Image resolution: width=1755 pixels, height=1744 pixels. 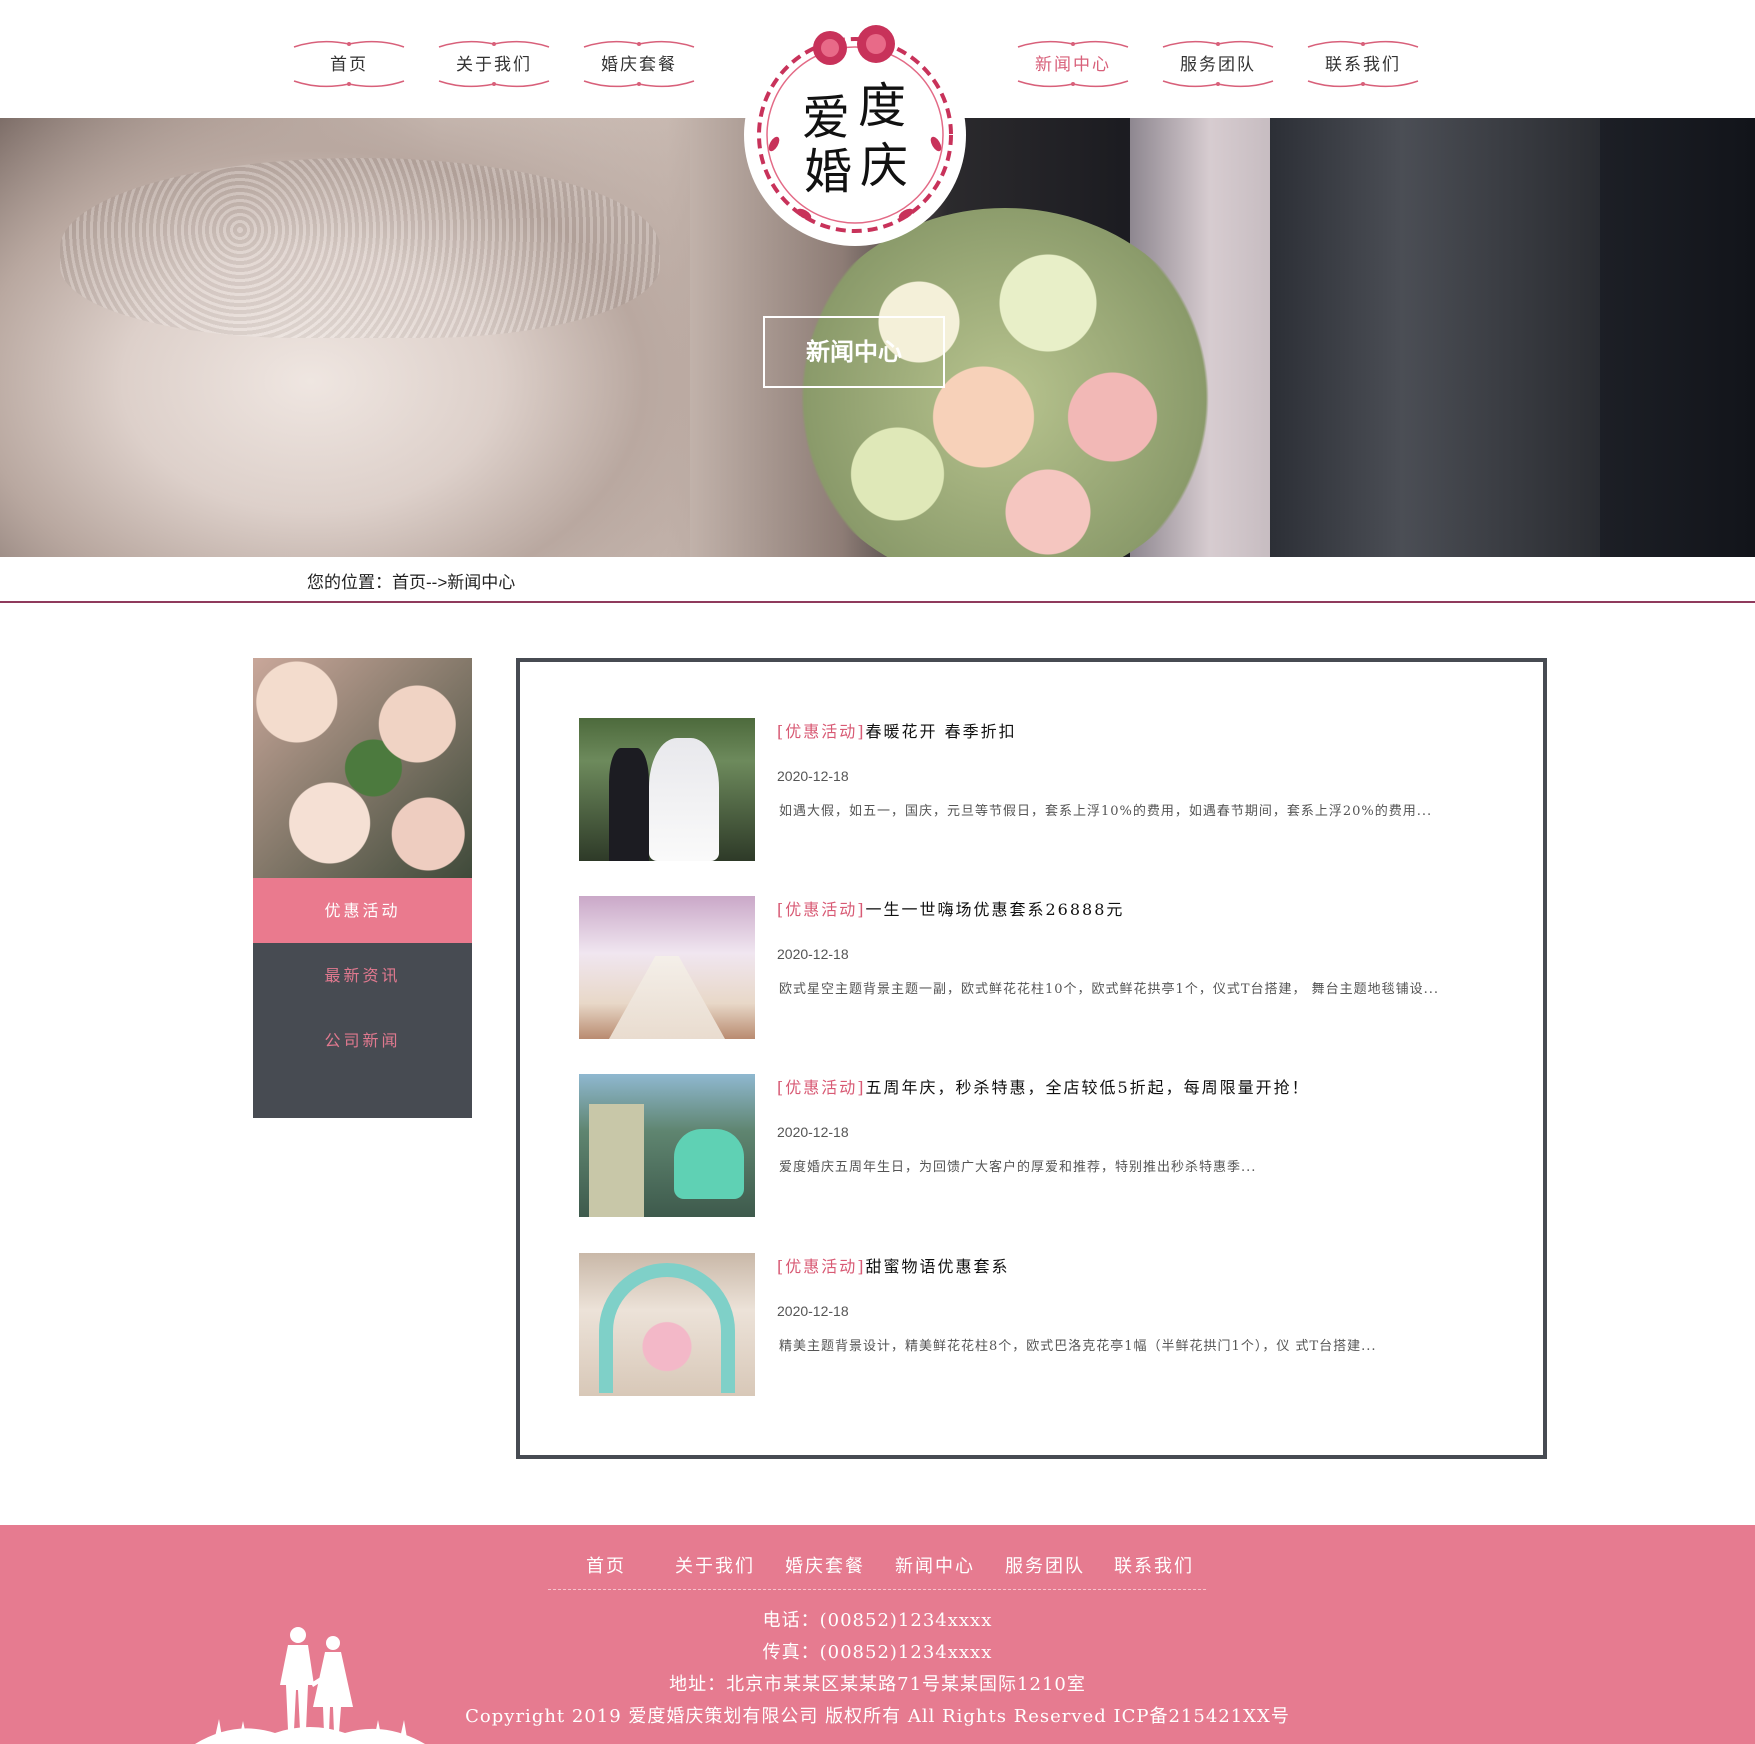 What do you see at coordinates (360, 248) in the screenshot?
I see `hero-lace-pattern` at bounding box center [360, 248].